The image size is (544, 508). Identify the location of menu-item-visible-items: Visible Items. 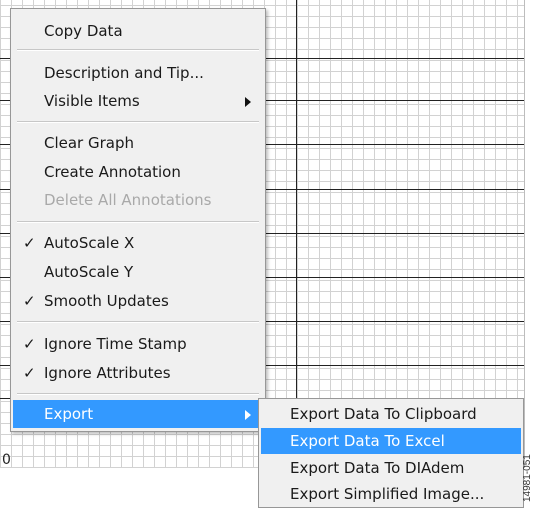
(138, 101).